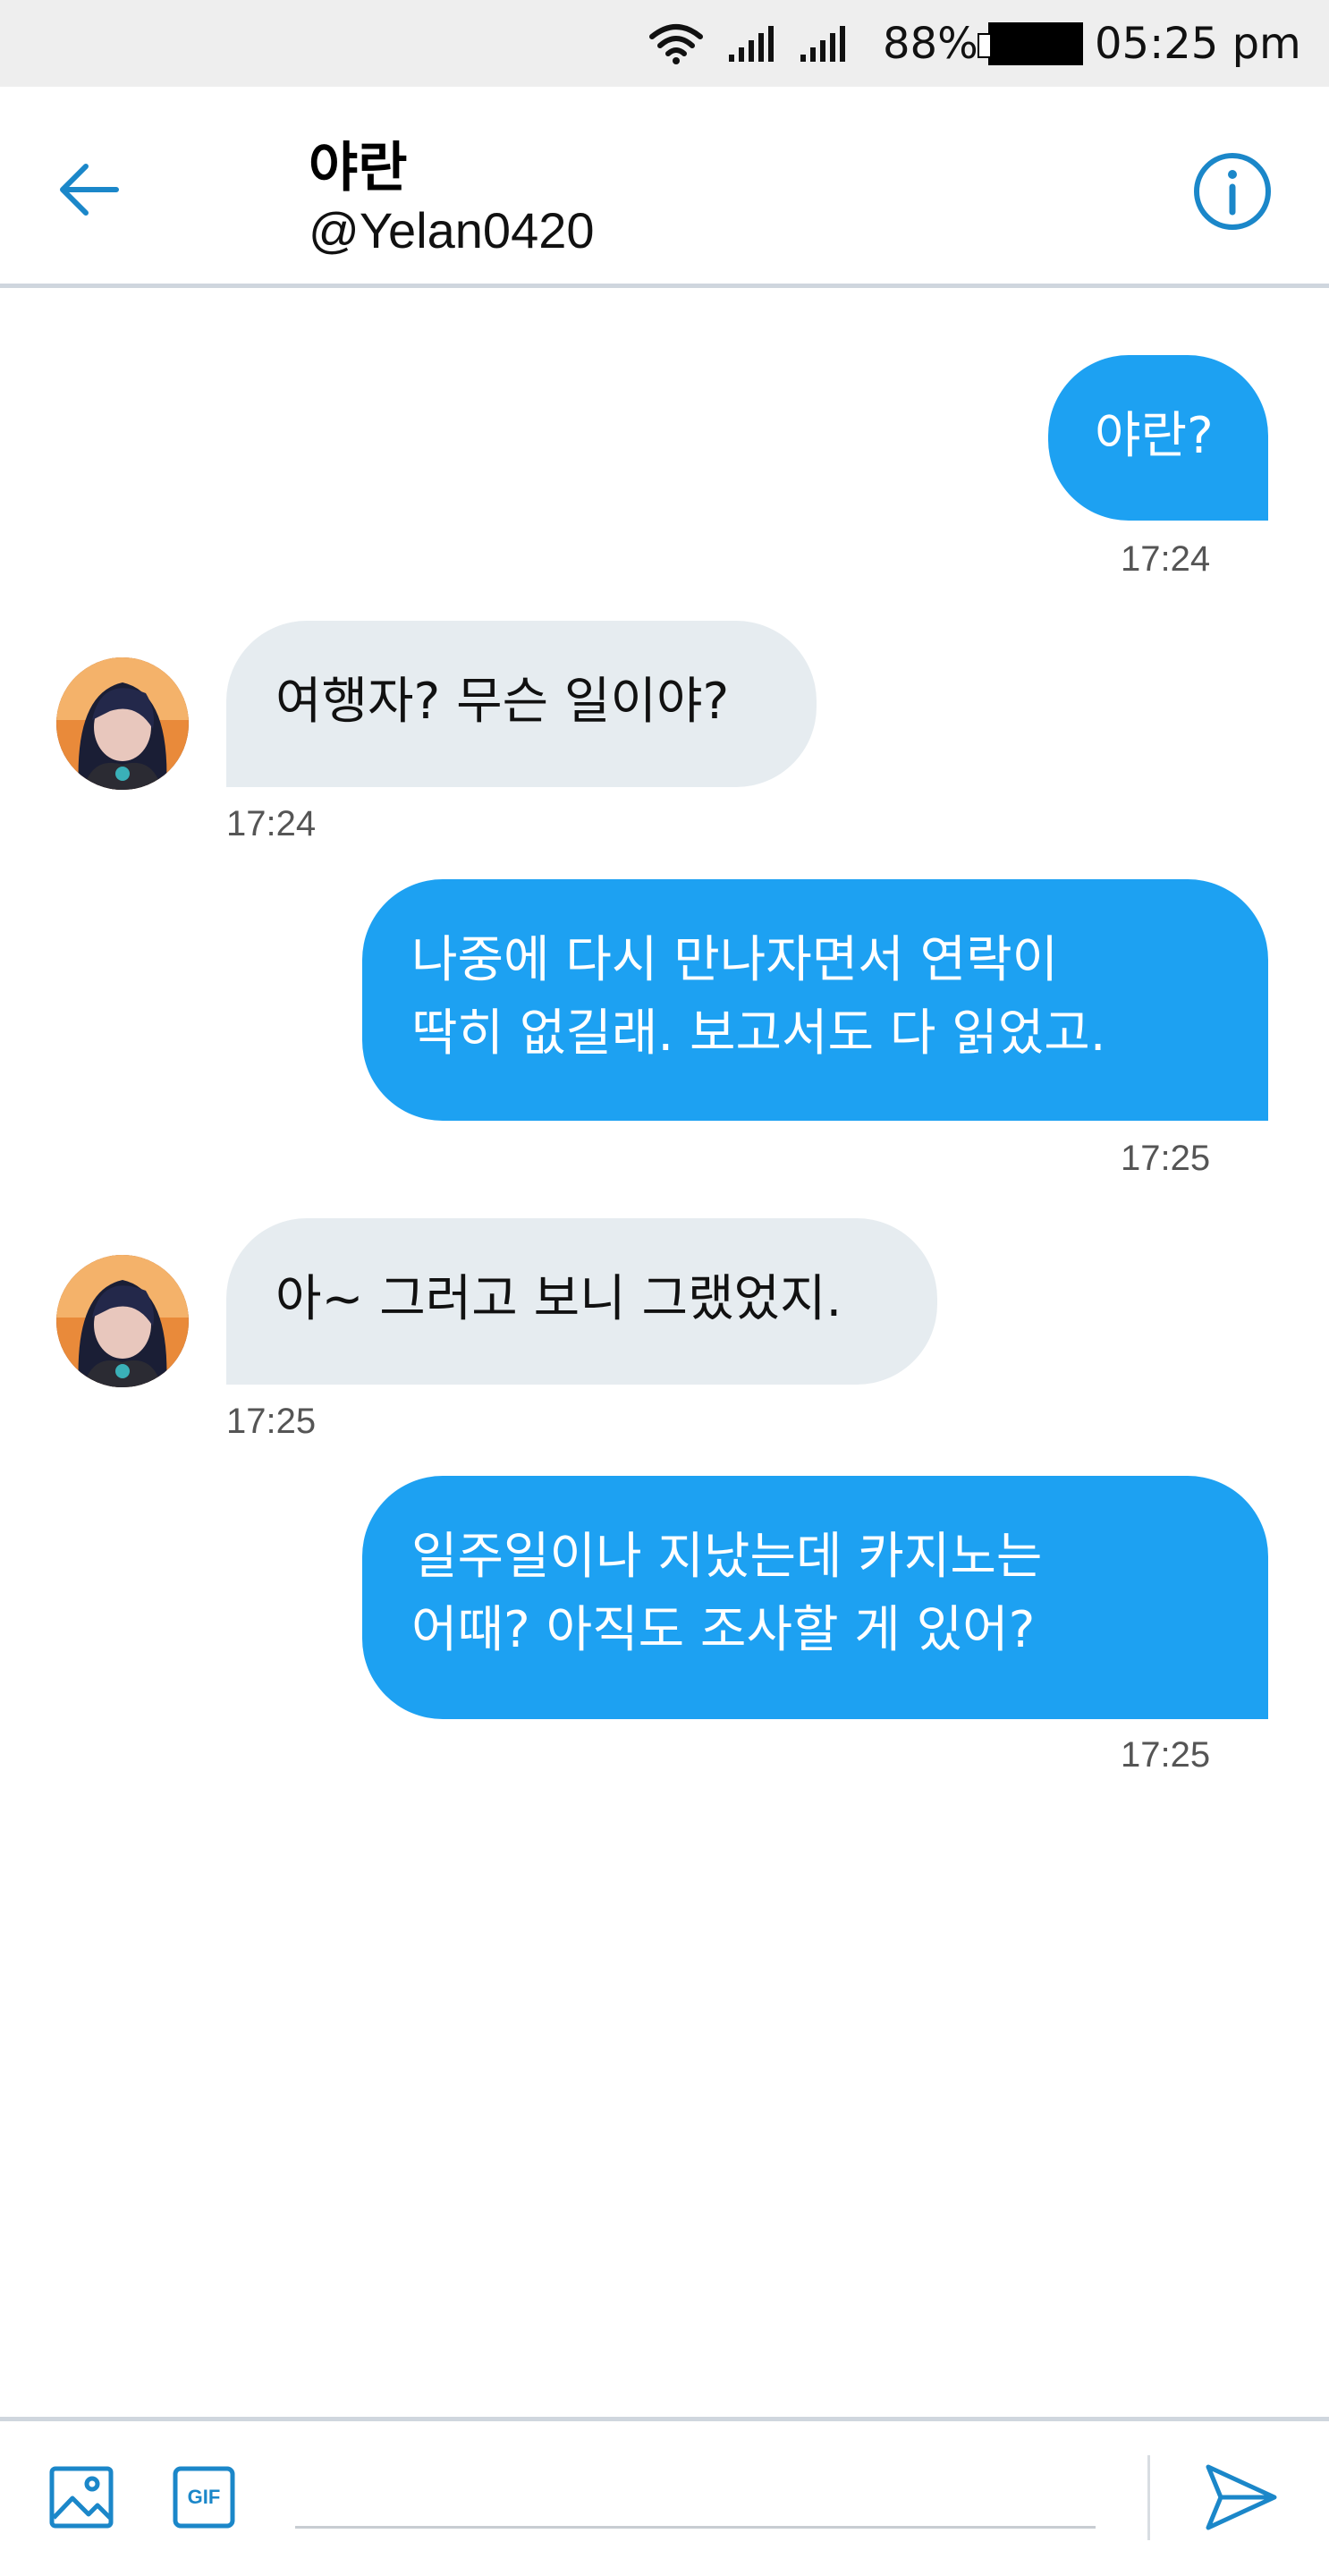 The image size is (1329, 2576). I want to click on add-gif-button: GIF, so click(204, 2497).